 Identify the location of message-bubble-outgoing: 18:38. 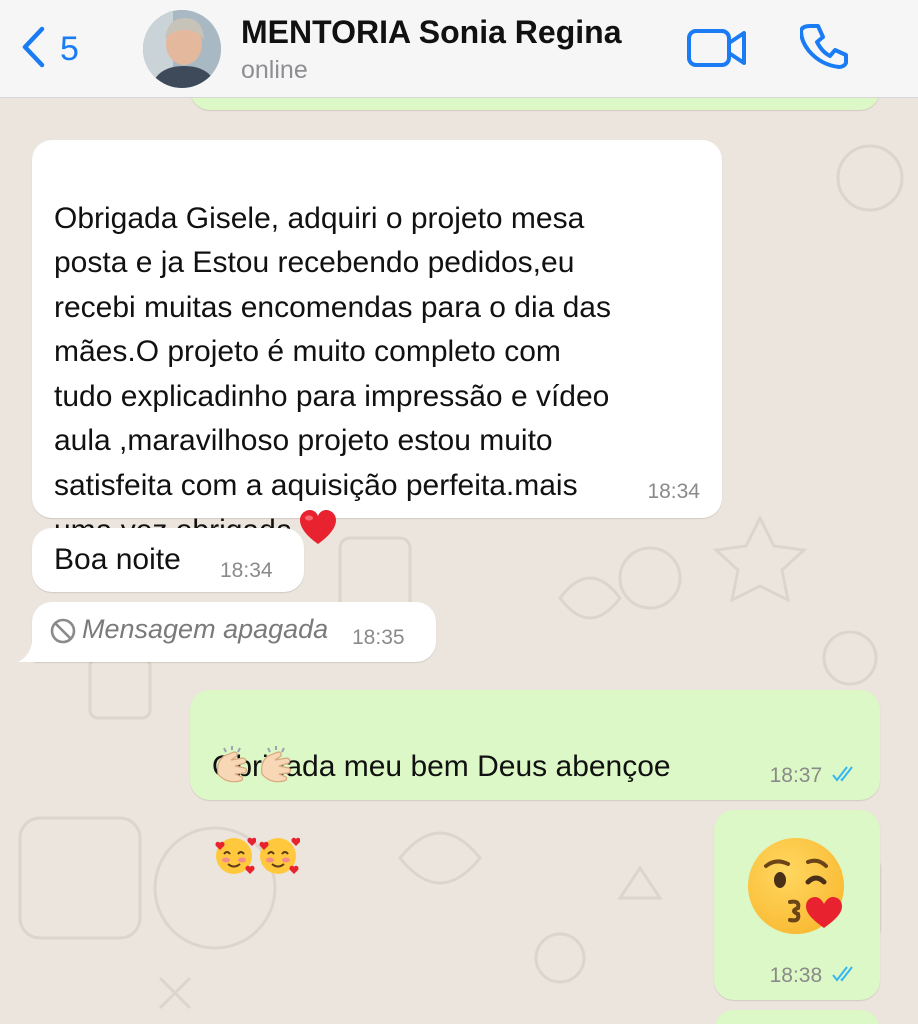
(797, 905).